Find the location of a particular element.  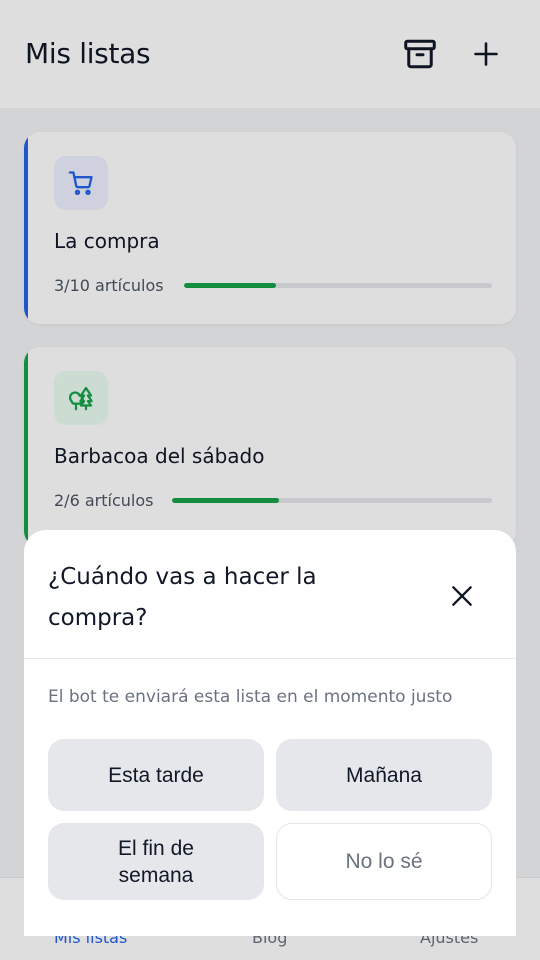

sheet-title: ¿Cuándo vas a hacer la compra? is located at coordinates (182, 597).